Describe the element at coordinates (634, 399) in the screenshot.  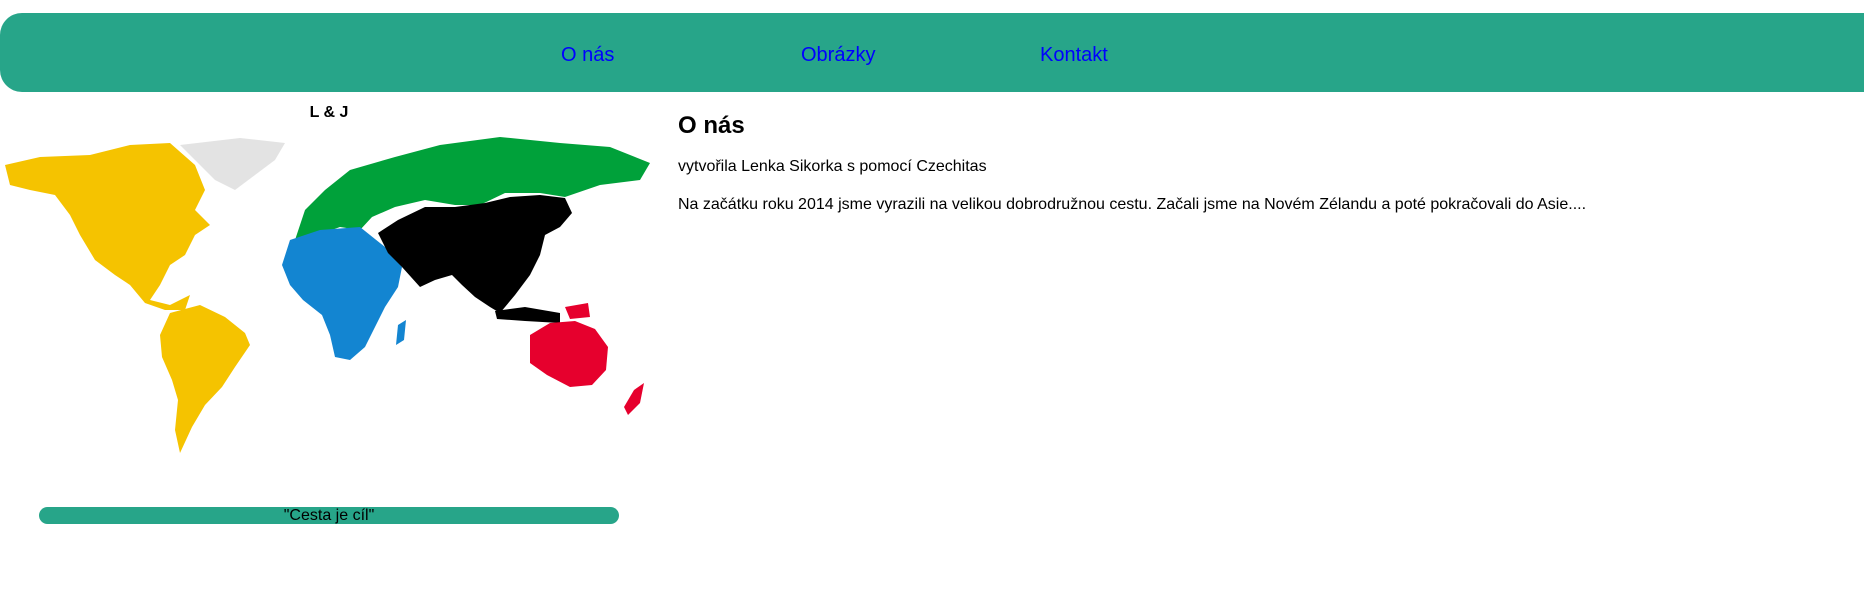
I see `map-region-new-zealand` at that location.